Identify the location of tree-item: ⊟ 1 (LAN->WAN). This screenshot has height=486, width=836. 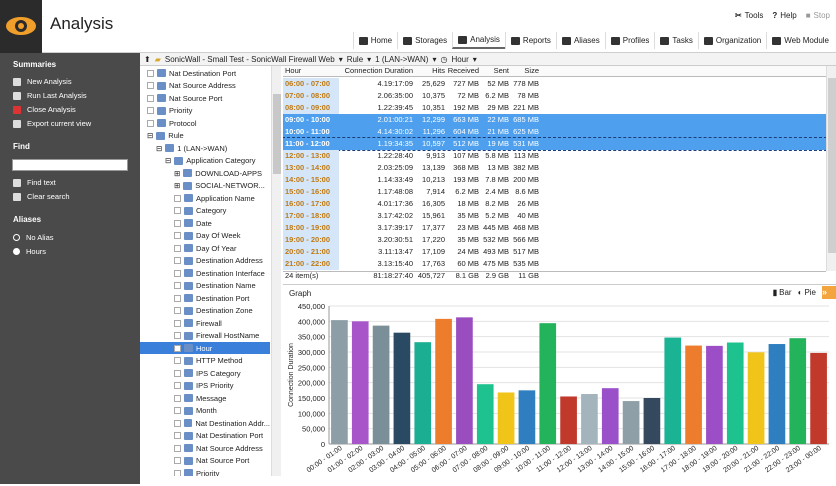
(205, 148).